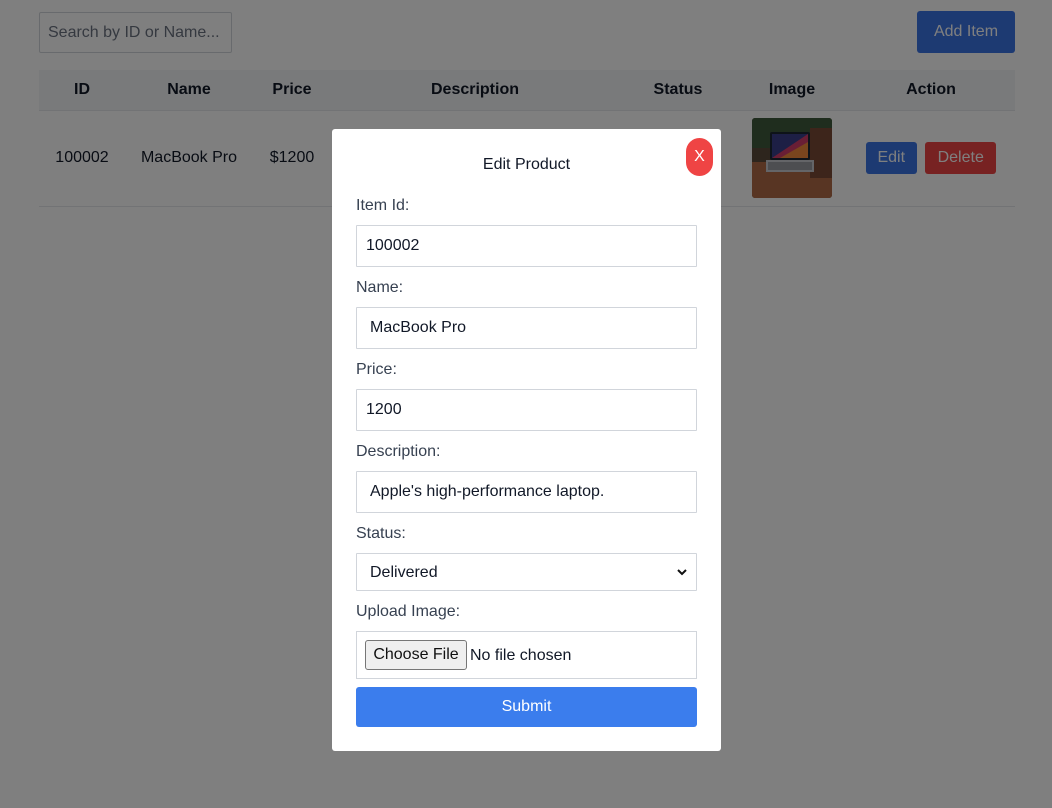 The width and height of the screenshot is (1052, 808). Describe the element at coordinates (526, 164) in the screenshot. I see `modal-title: Edit Product` at that location.